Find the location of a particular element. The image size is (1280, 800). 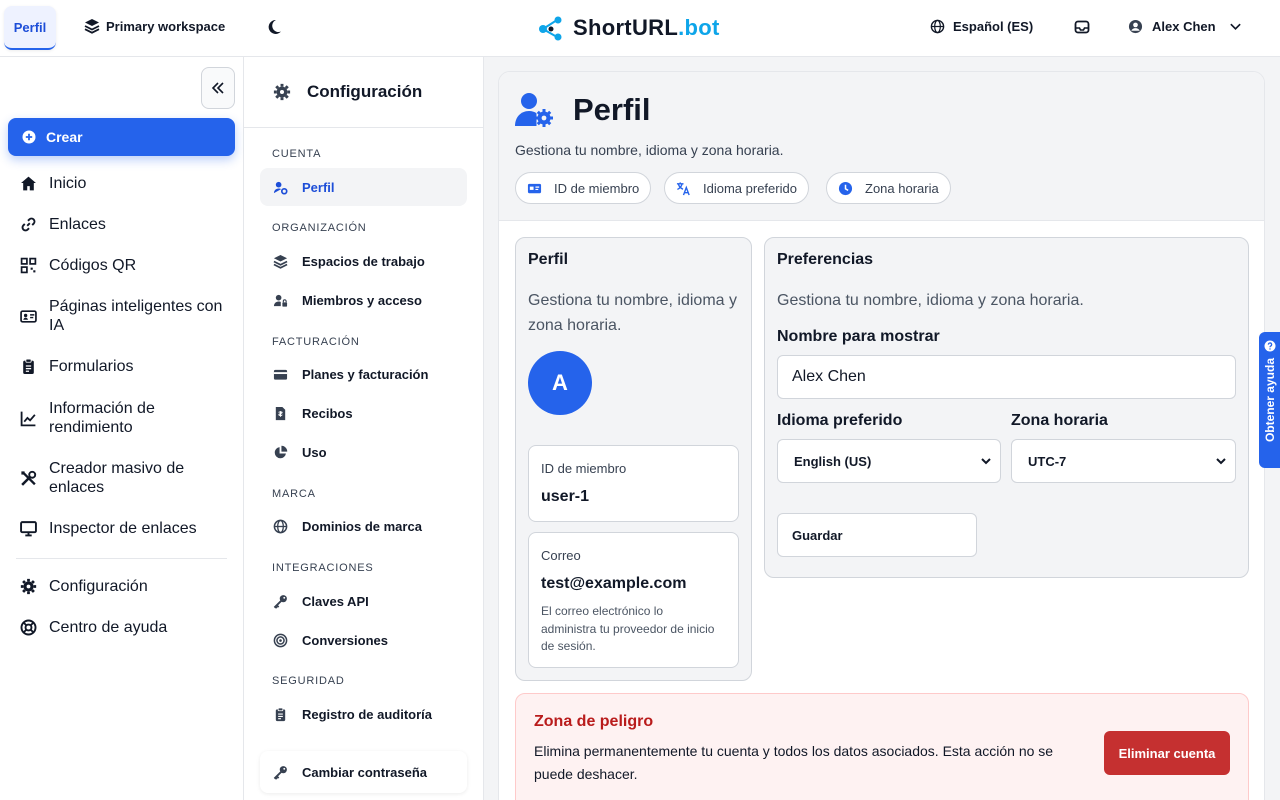

sidebar-item-configuracion: Configuración is located at coordinates (125, 586).